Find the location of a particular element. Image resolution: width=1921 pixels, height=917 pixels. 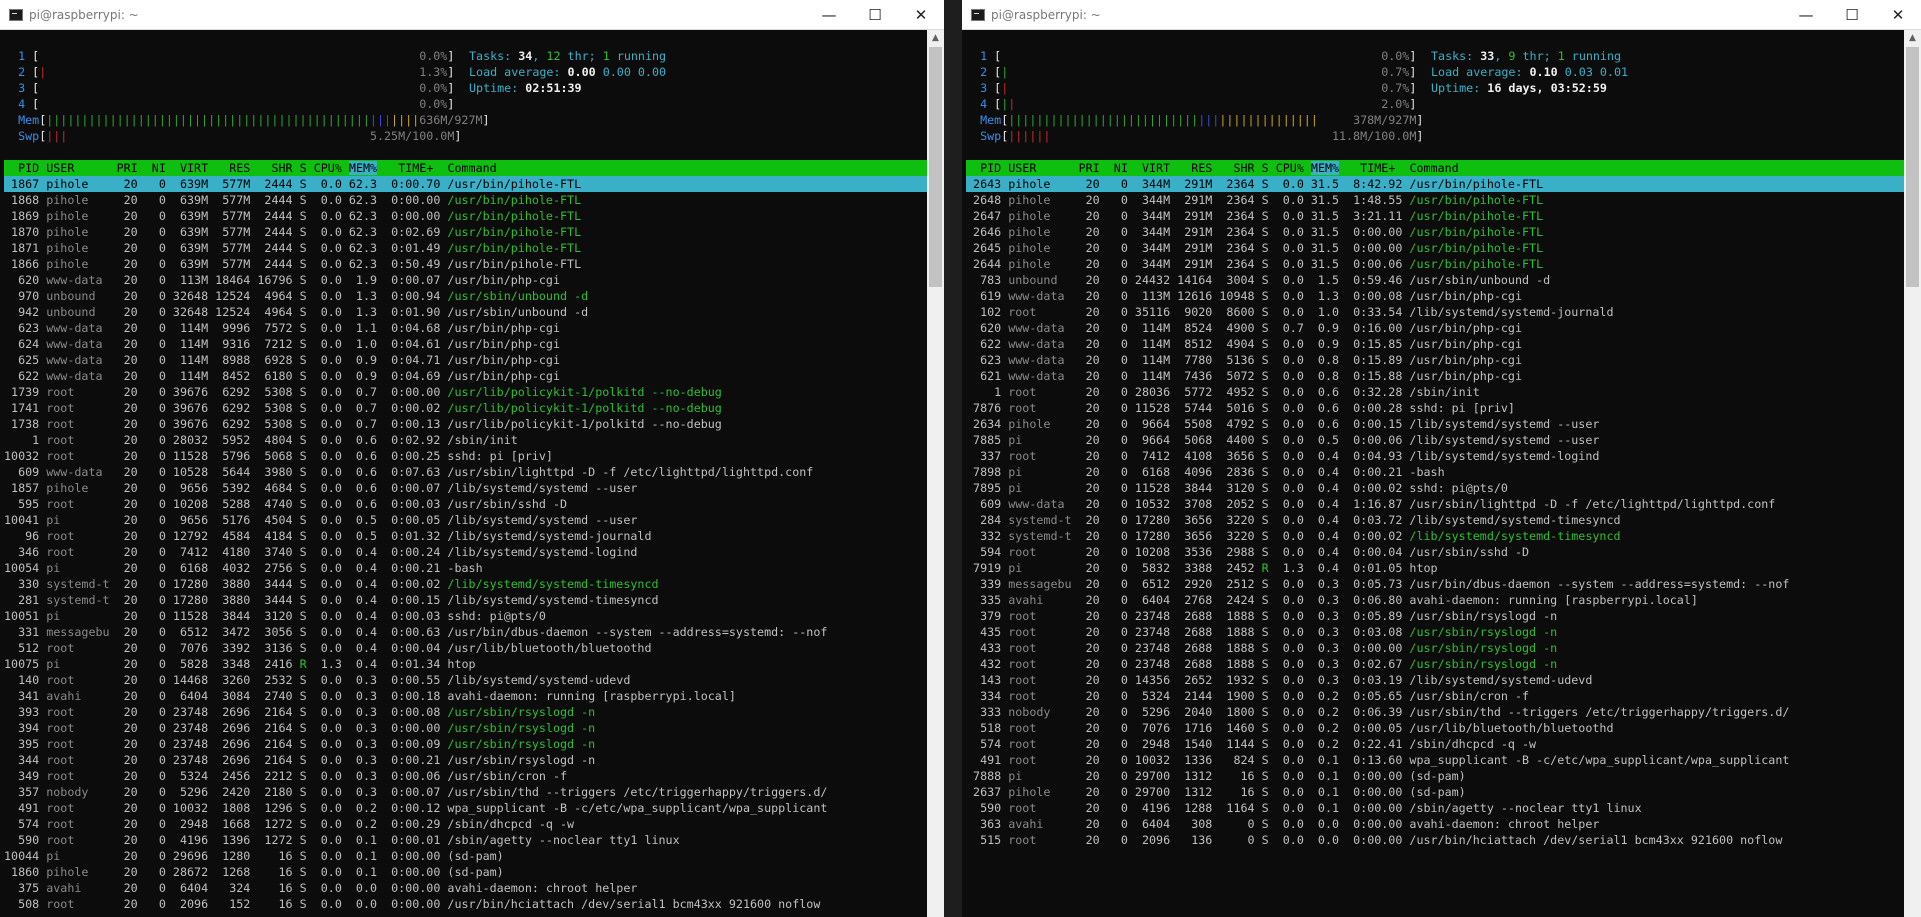

close-button: ✕ is located at coordinates (1898, 14).